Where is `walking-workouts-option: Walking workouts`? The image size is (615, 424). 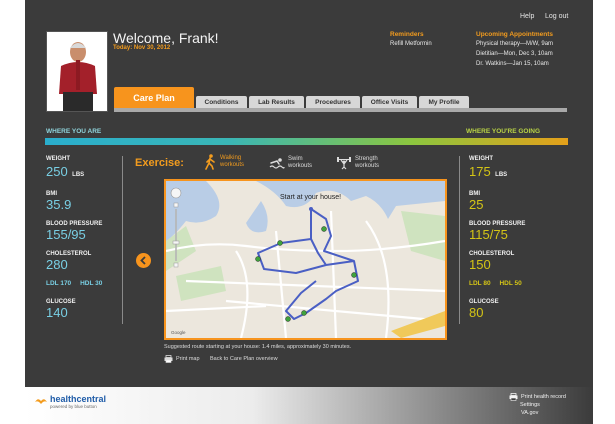
walking-workouts-option: Walking workouts is located at coordinates (224, 162).